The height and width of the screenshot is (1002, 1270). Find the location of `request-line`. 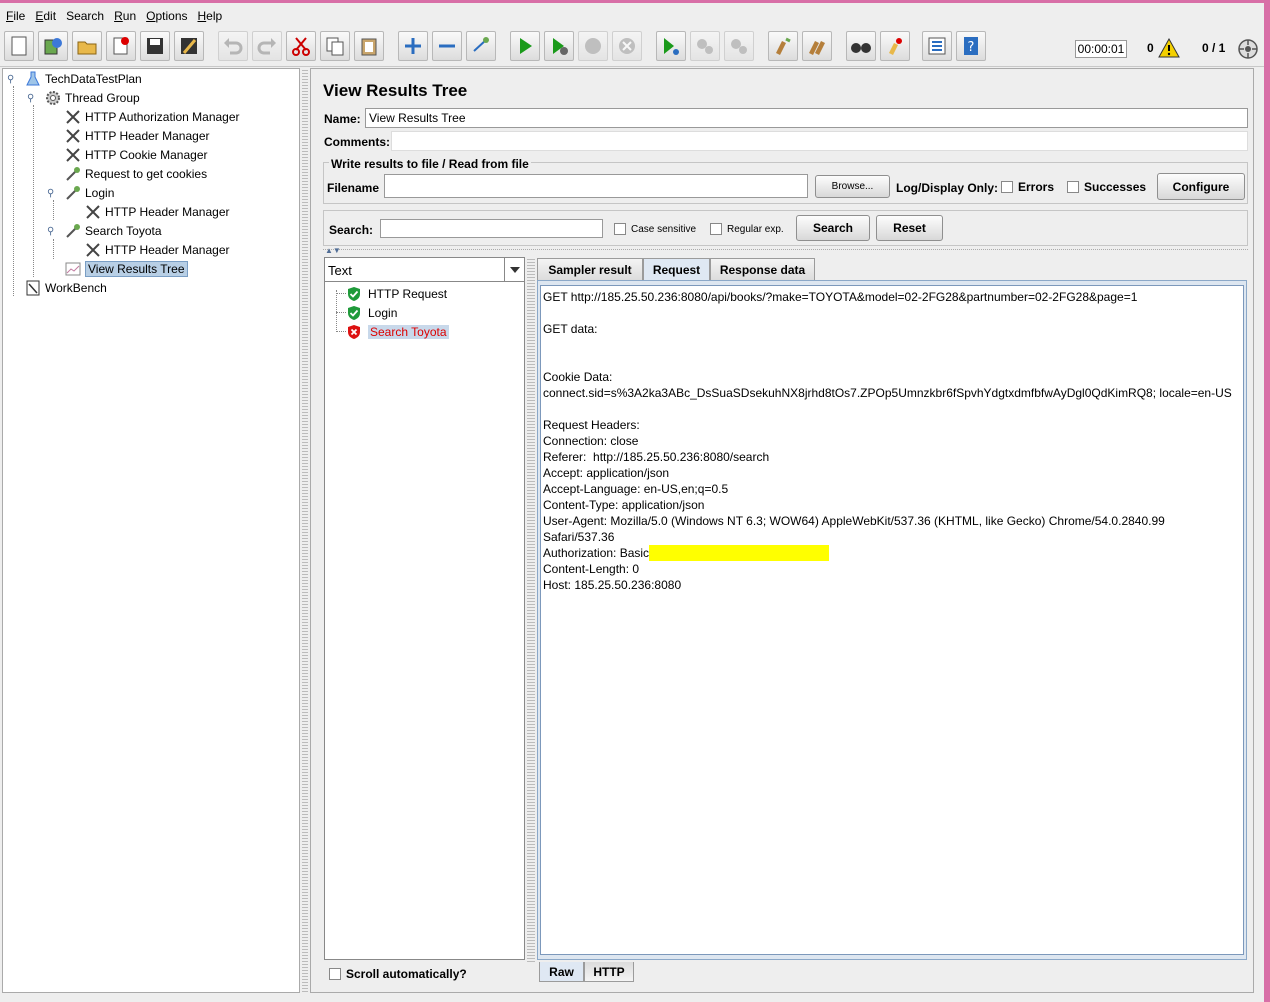

request-line is located at coordinates (892, 345).